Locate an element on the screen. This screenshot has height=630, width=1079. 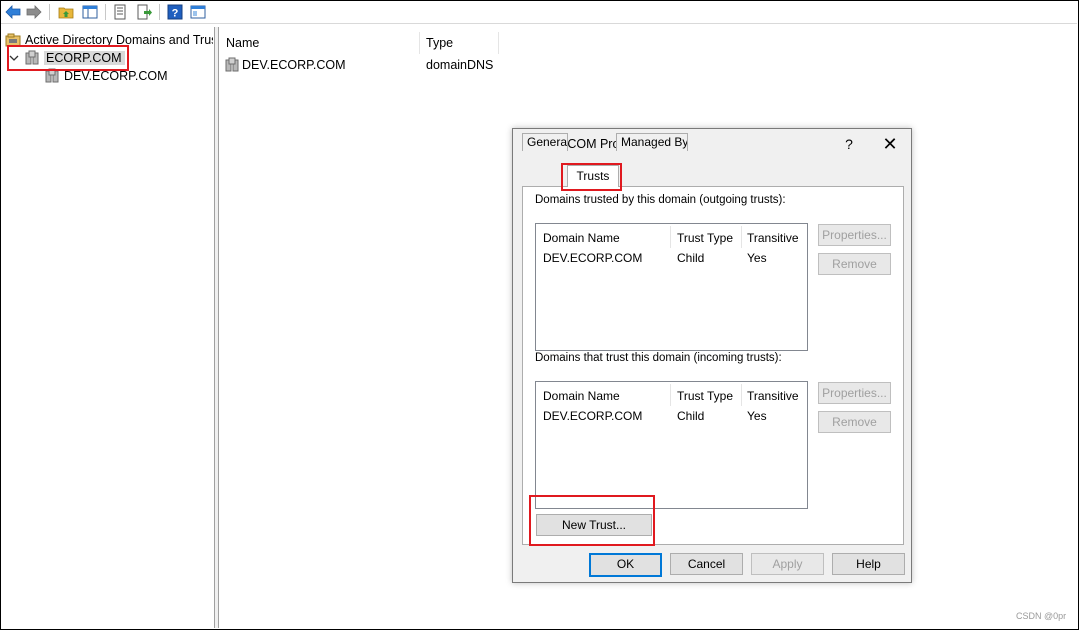
toolbar: ? is located at coordinates (539, 12).